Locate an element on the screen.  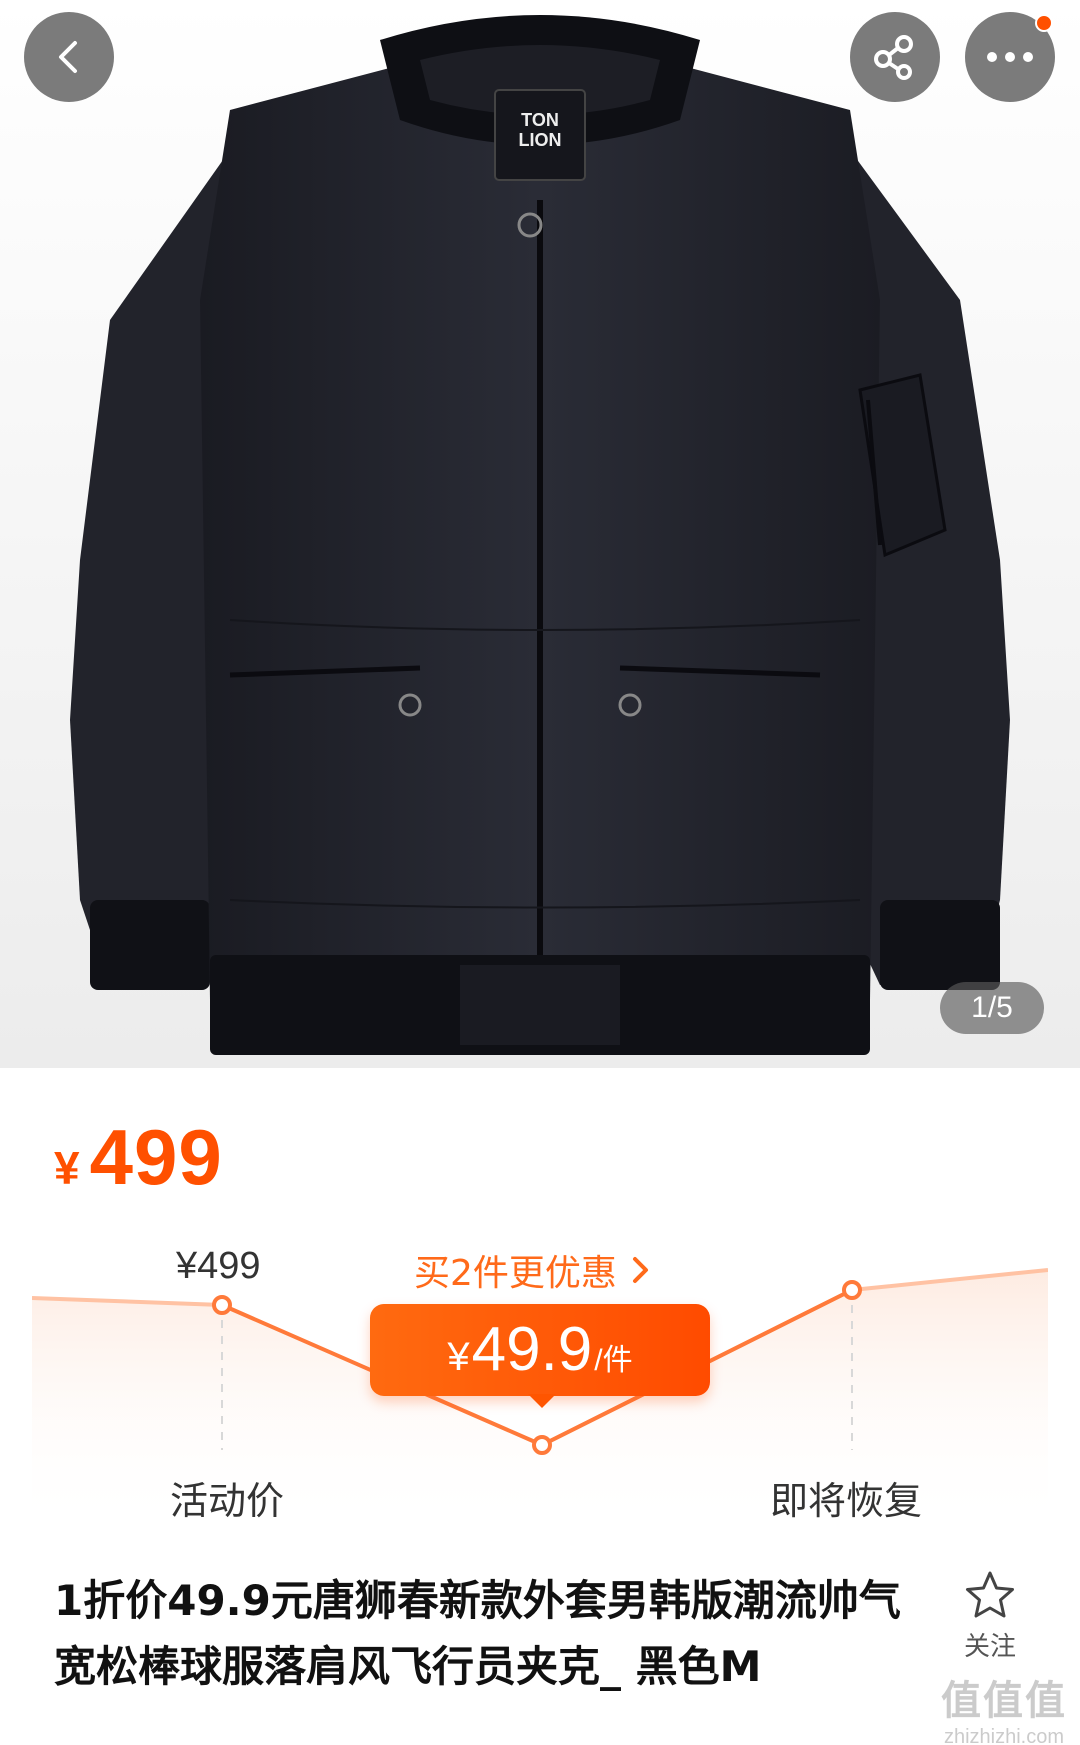
share-icon is located at coordinates (893, 57).